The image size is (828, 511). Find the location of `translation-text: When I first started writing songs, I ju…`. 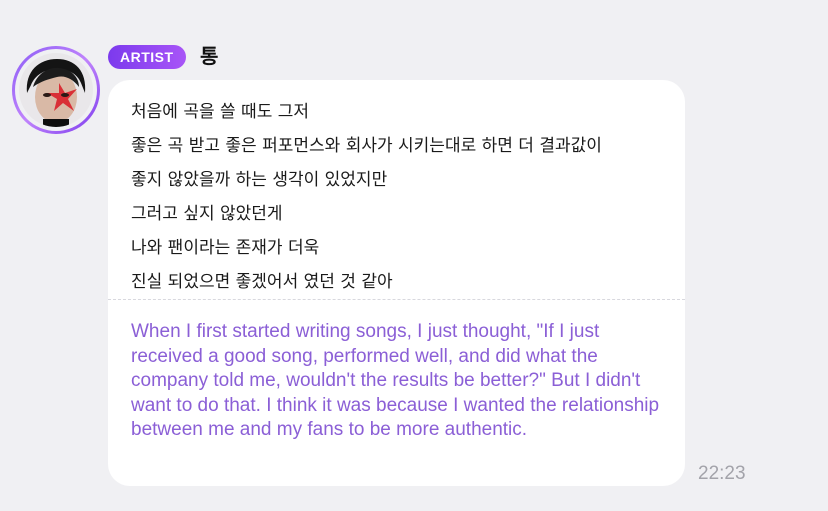

translation-text: When I first started writing songs, I ju… is located at coordinates (395, 380).